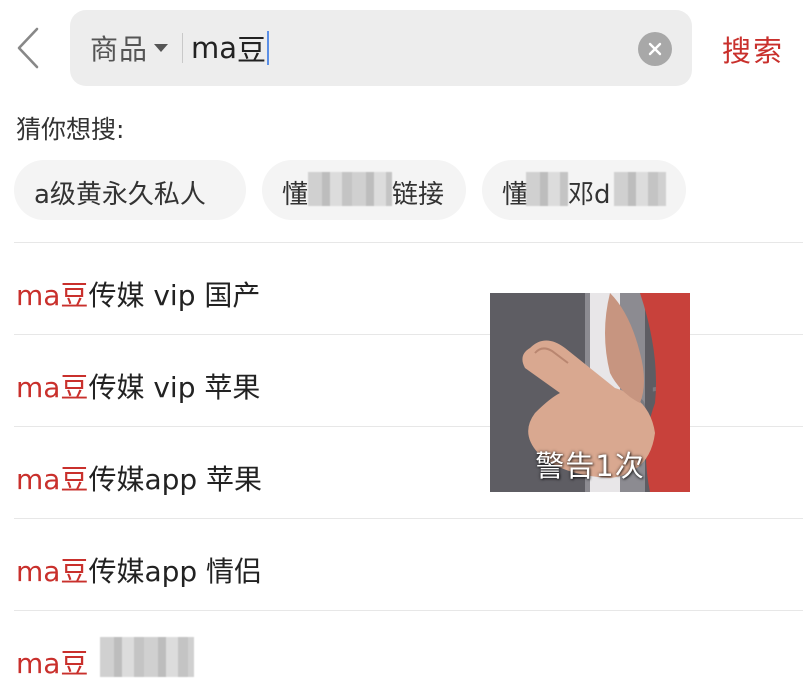 The width and height of the screenshot is (803, 694). I want to click on suggestion-row: ma豆, so click(401, 652).